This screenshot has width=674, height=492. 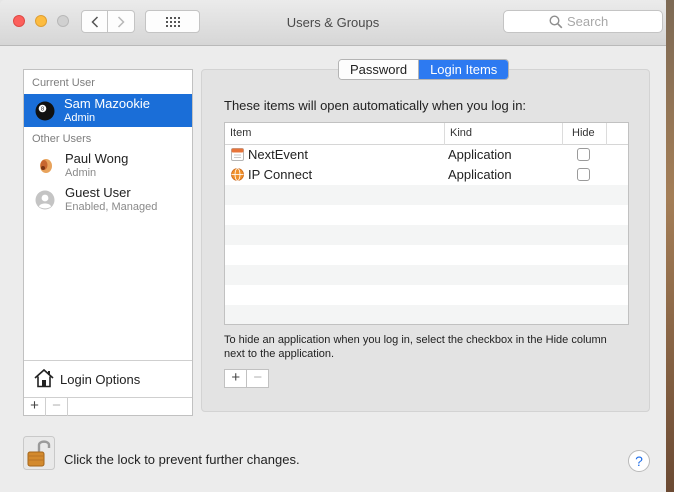 What do you see at coordinates (592, 21) in the screenshot?
I see `search-input` at bounding box center [592, 21].